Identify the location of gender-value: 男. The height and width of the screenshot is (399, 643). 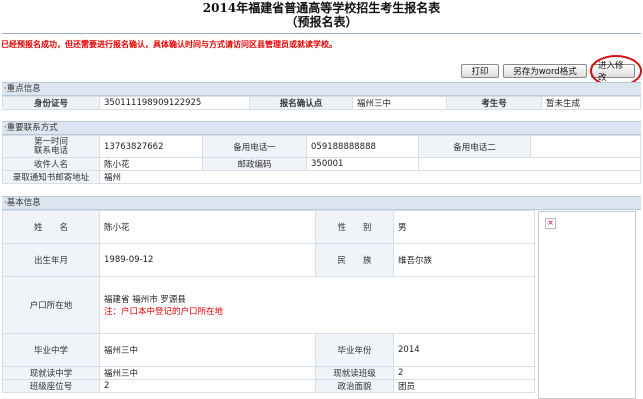
(464, 227).